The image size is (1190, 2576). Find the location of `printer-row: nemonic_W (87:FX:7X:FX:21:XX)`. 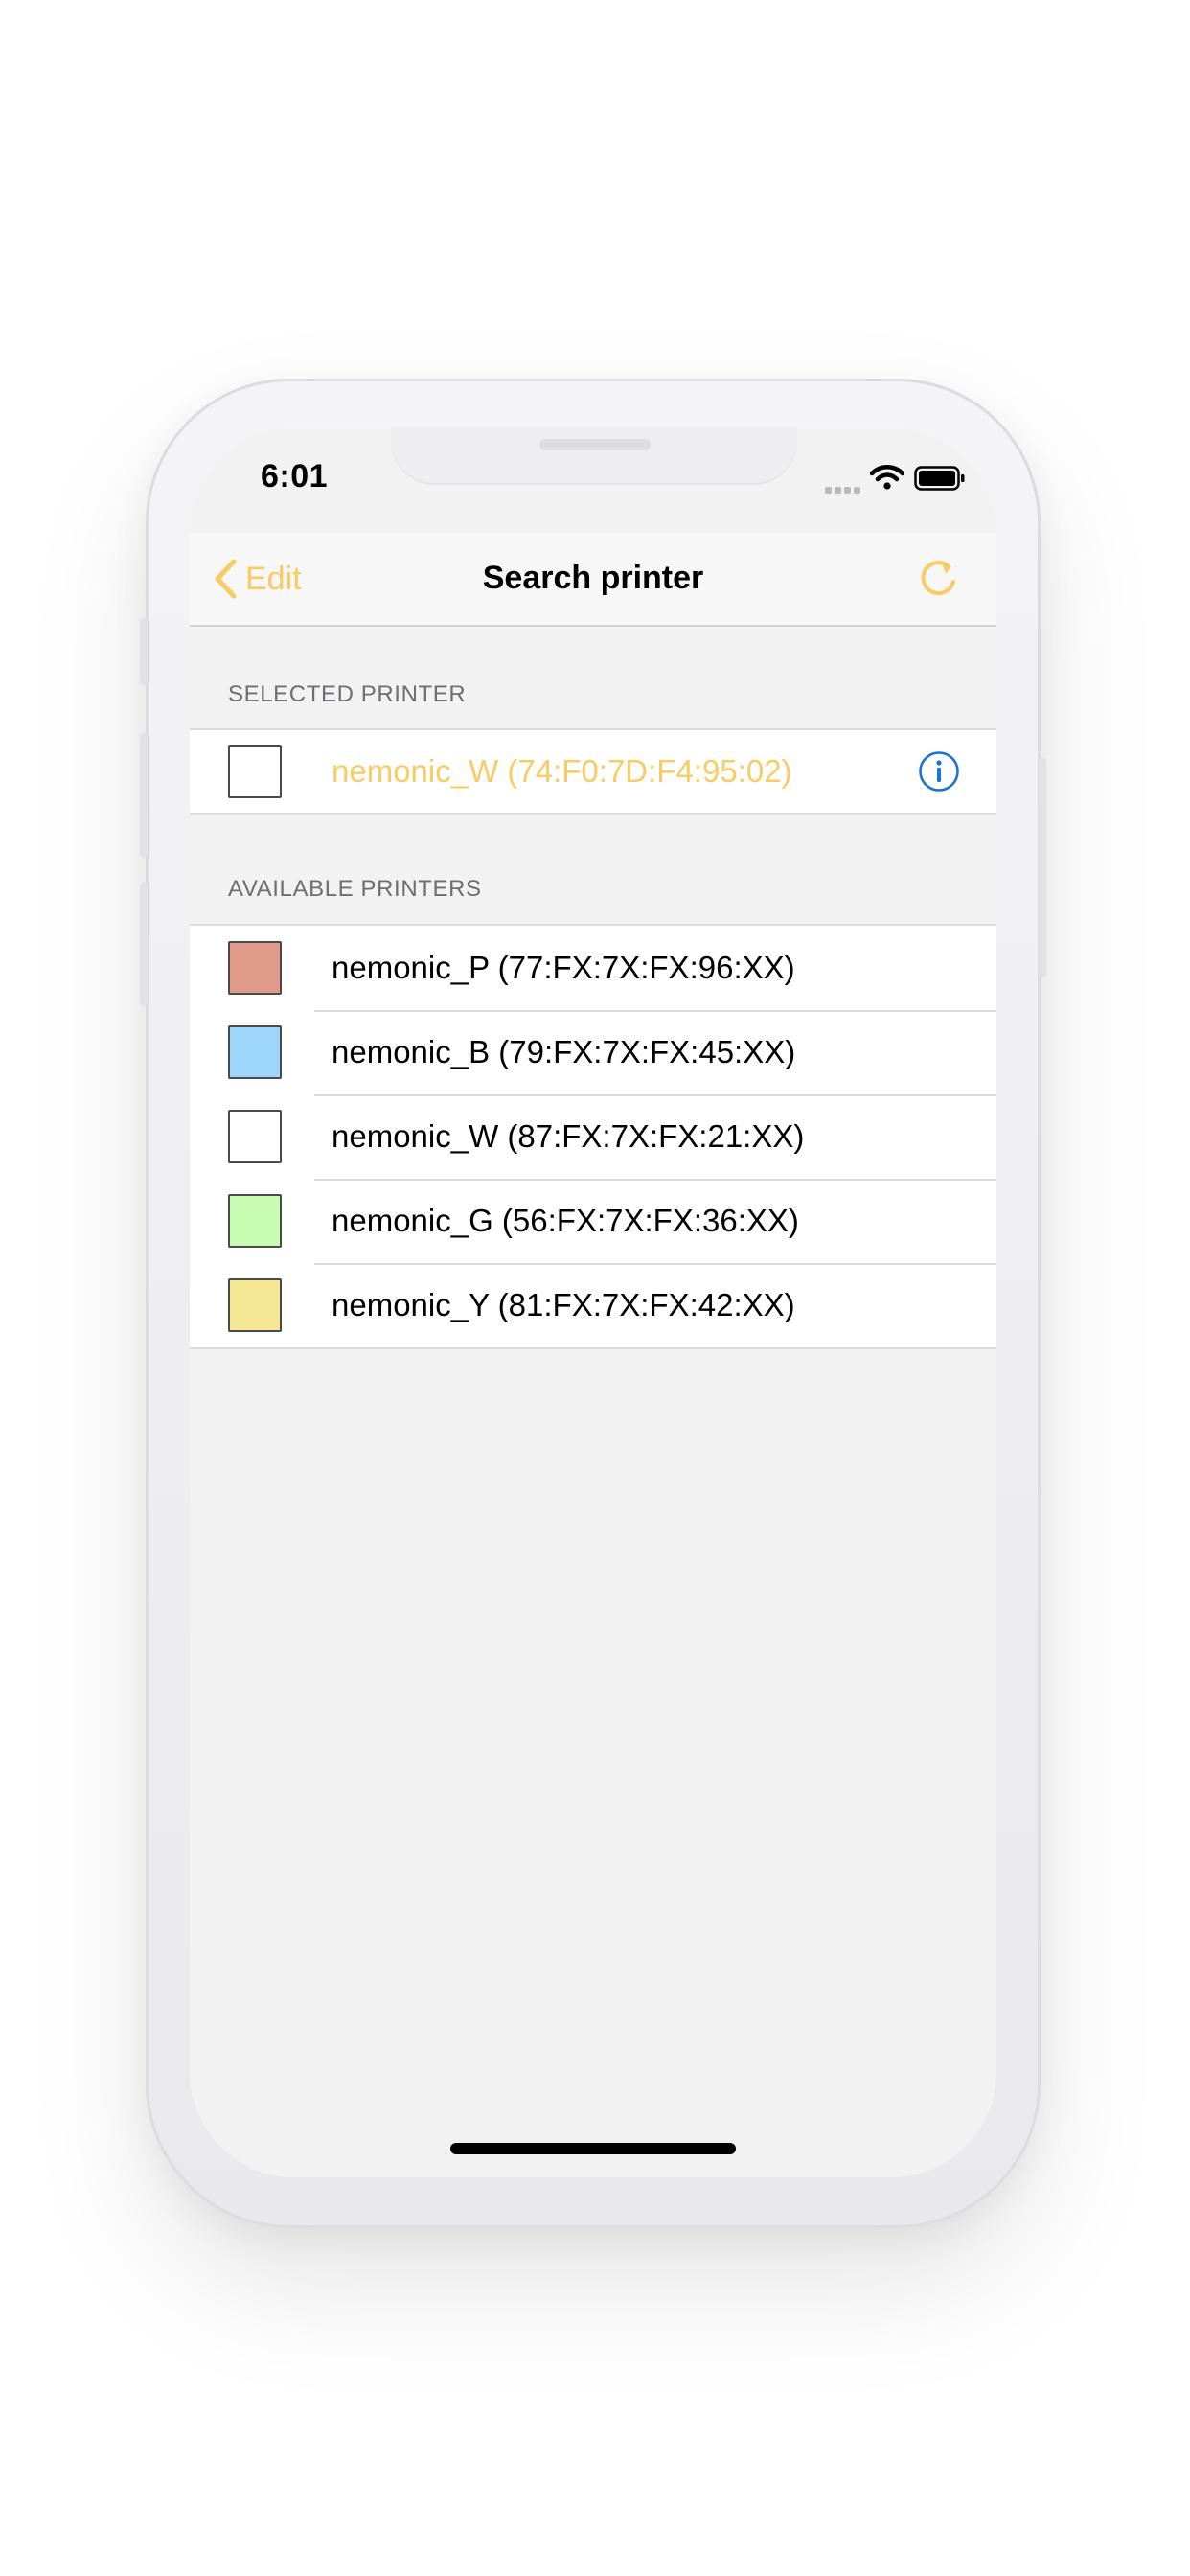

printer-row: nemonic_W (87:FX:7X:FX:21:XX) is located at coordinates (593, 1136).